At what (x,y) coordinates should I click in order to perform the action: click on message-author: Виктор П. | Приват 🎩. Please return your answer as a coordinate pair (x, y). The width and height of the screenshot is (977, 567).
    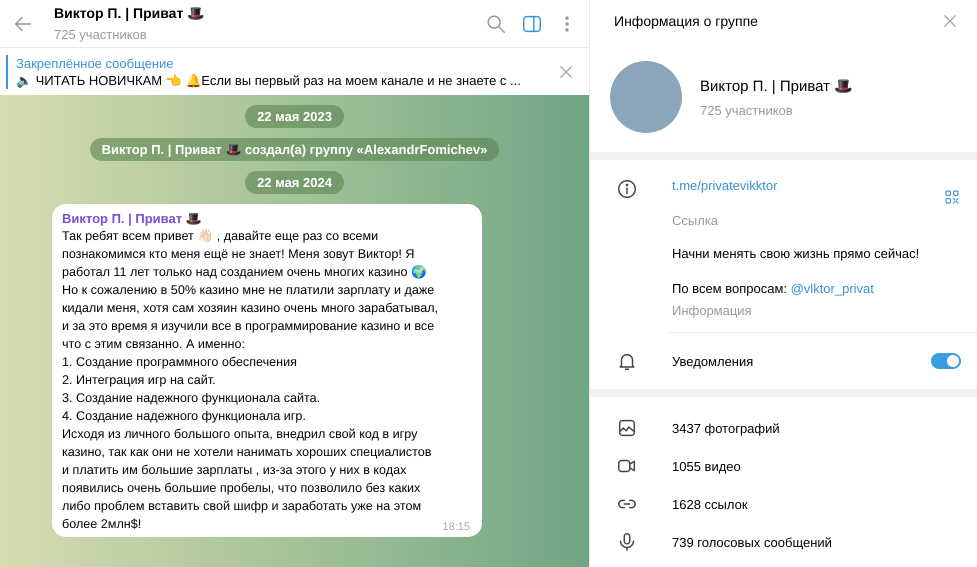
    Looking at the image, I should click on (132, 218).